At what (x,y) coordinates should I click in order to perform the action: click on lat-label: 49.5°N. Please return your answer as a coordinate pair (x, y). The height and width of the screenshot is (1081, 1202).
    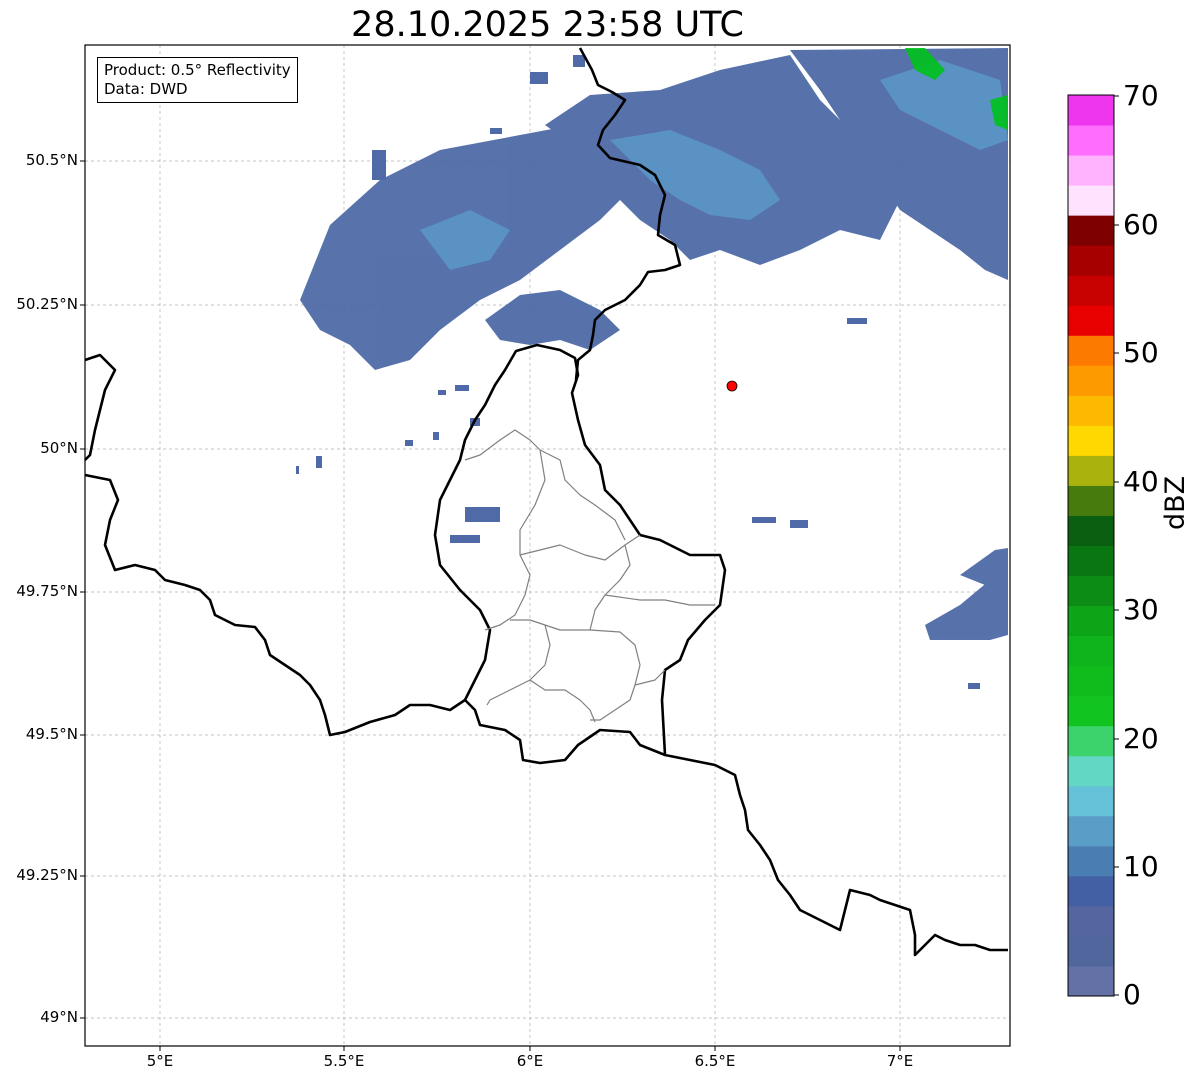
    Looking at the image, I should click on (51, 734).